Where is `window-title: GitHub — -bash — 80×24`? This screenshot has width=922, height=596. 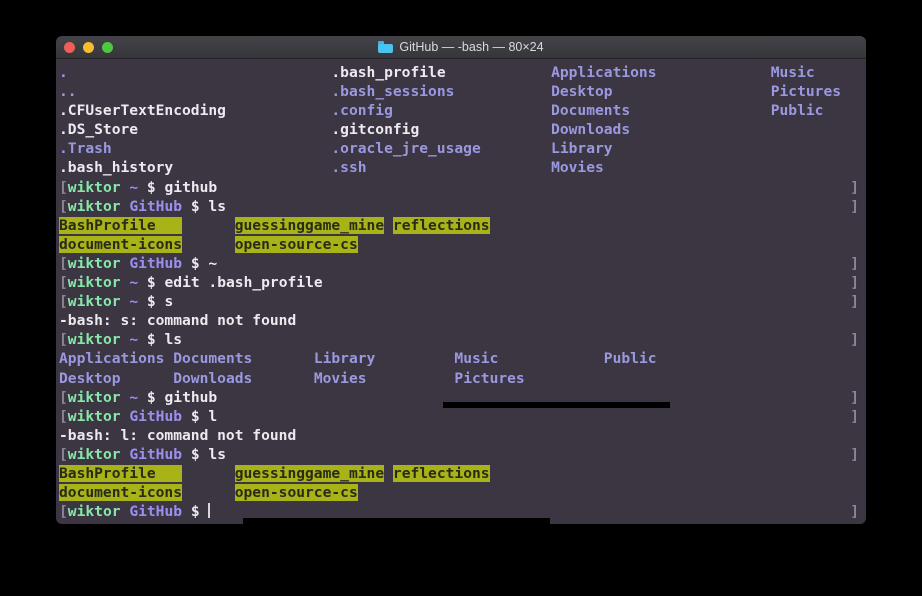
window-title: GitHub — -bash — 80×24 is located at coordinates (471, 47).